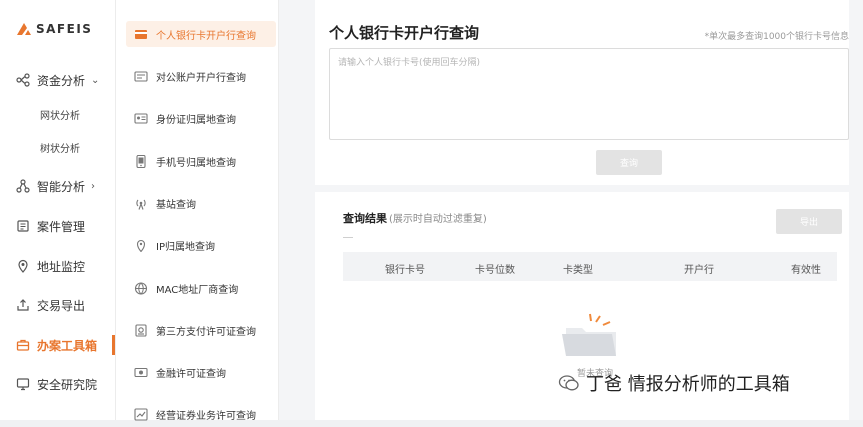  I want to click on tool-item-label: 基站查询, so click(176, 205).